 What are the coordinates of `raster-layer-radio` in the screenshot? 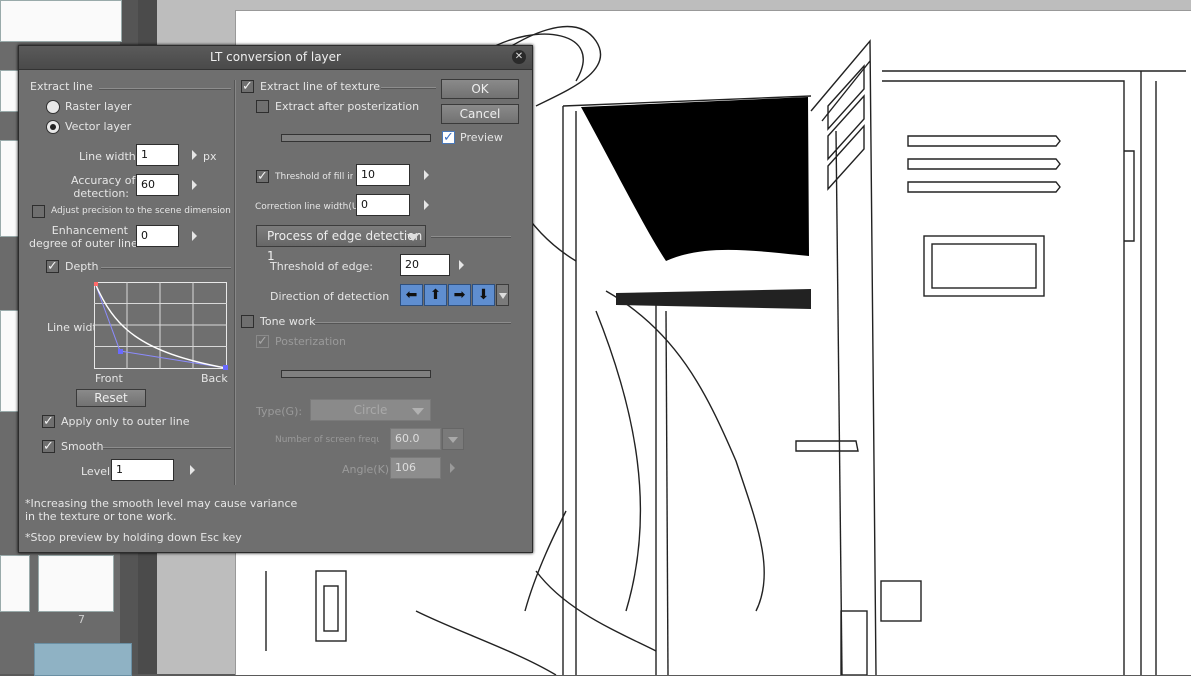 It's located at (53, 107).